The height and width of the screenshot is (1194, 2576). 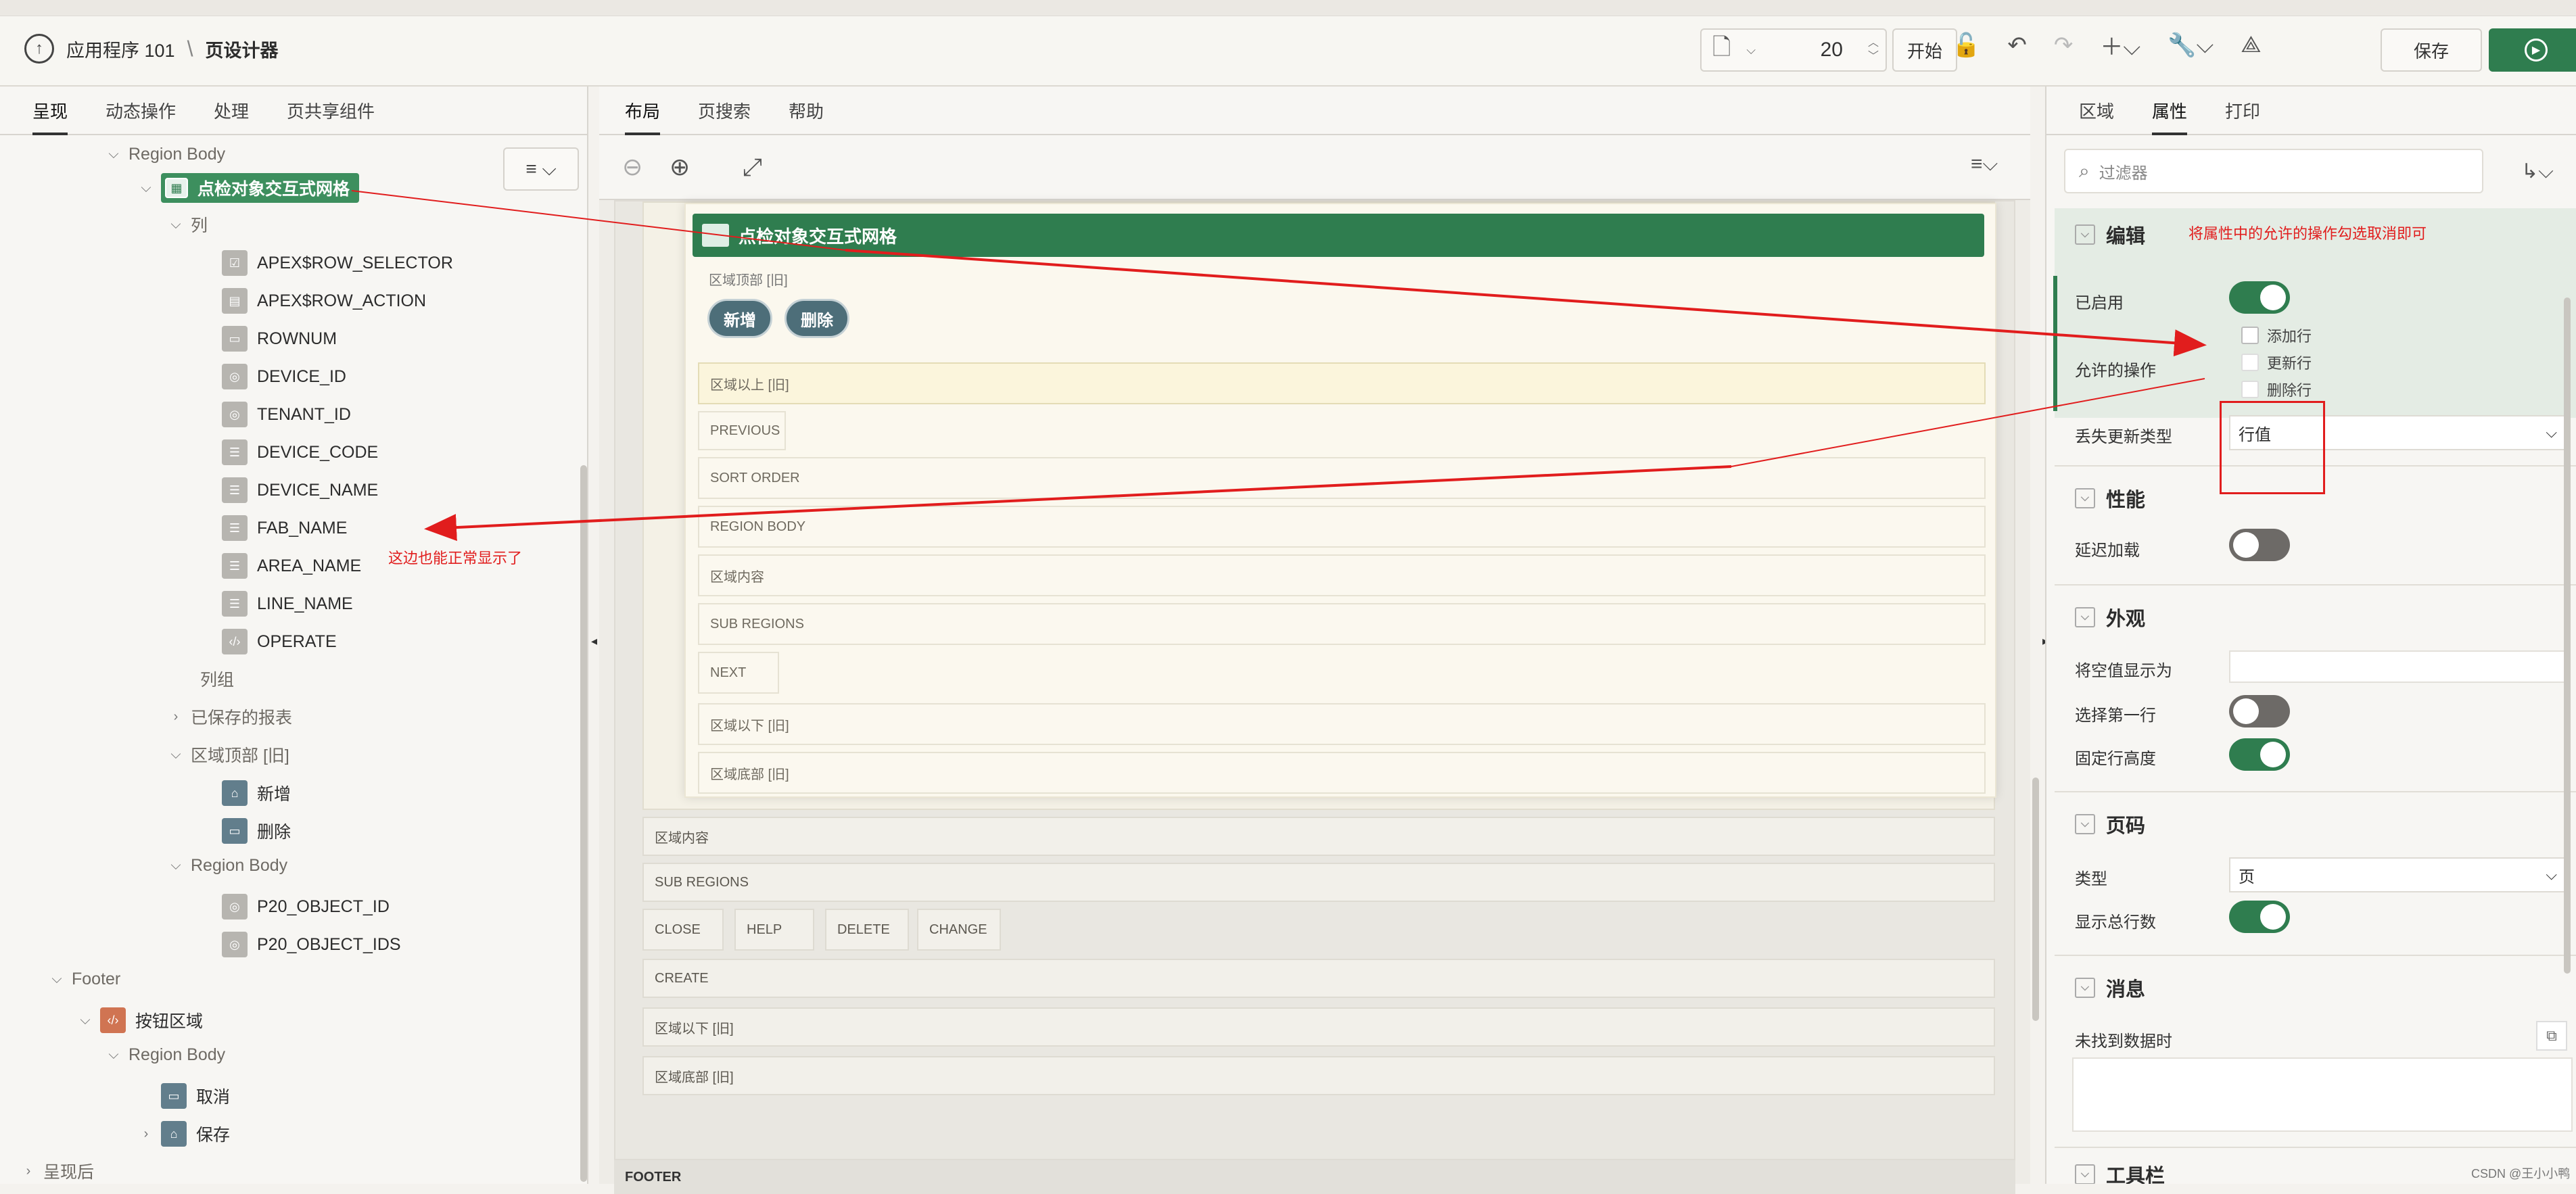 I want to click on page-number-control: 🗋 ⌵ 20 ︿ ﹀, so click(x=1793, y=50).